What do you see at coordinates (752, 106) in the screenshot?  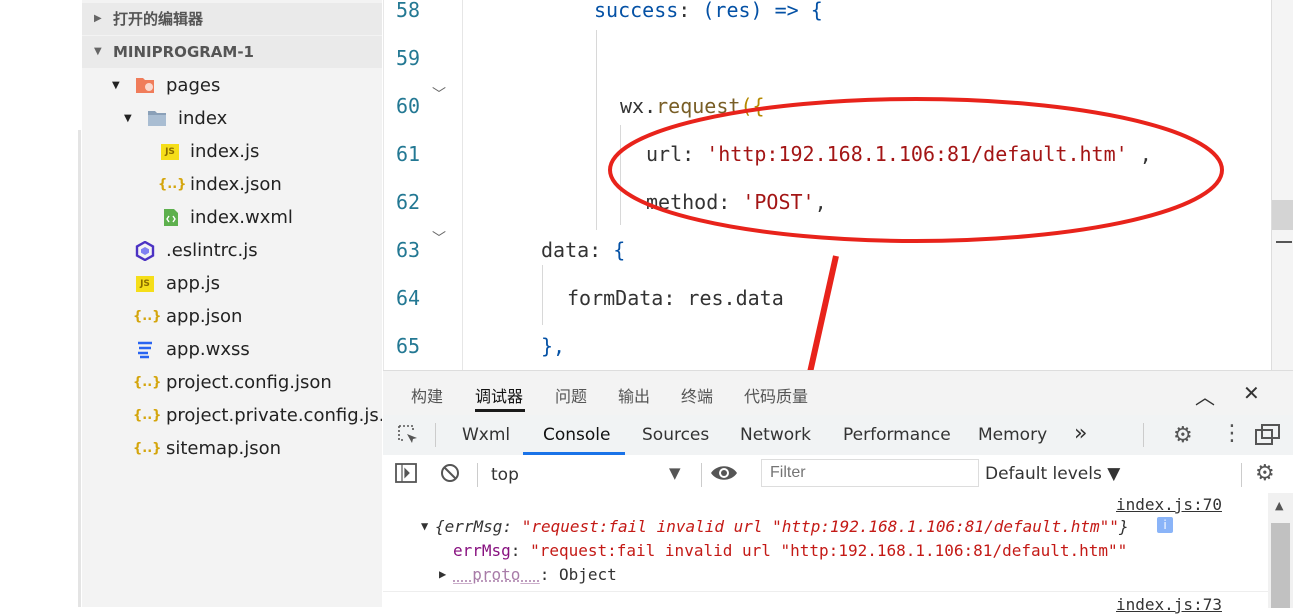 I see `code-token-bracket: ({` at bounding box center [752, 106].